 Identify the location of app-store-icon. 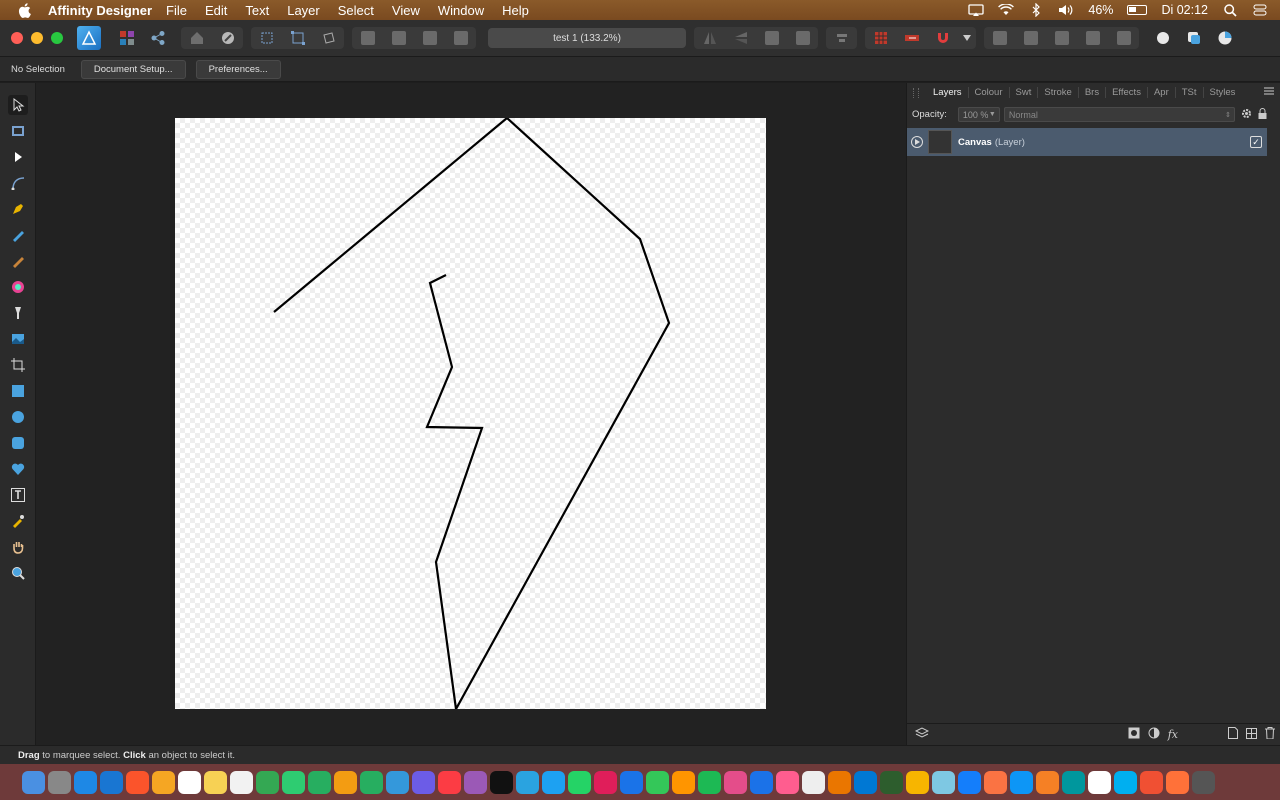
(85, 782).